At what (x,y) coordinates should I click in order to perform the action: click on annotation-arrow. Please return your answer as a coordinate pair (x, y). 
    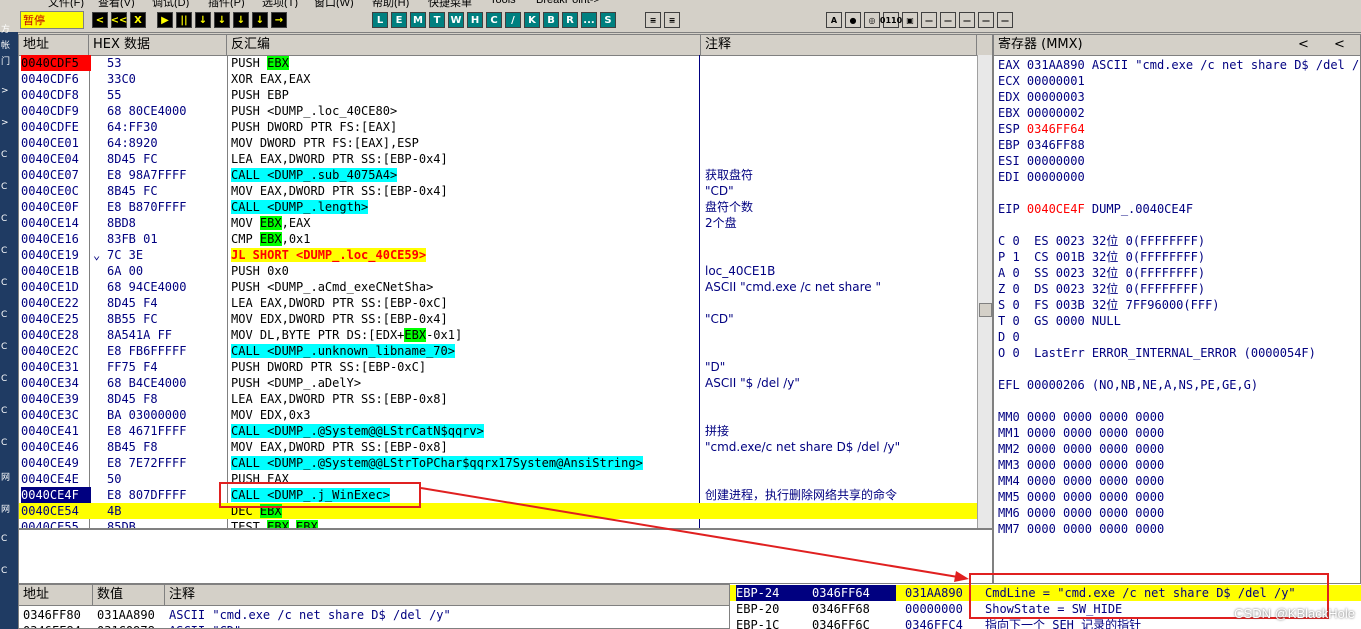
    Looking at the image, I should click on (694, 534).